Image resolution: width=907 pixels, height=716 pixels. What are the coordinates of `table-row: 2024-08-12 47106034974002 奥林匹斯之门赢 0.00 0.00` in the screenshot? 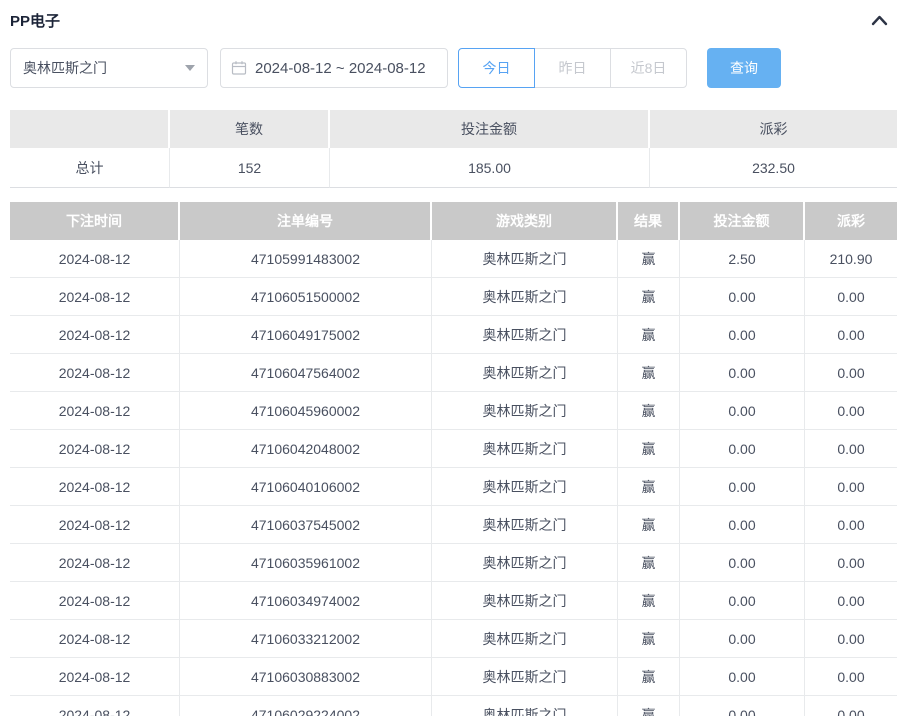 It's located at (453, 601).